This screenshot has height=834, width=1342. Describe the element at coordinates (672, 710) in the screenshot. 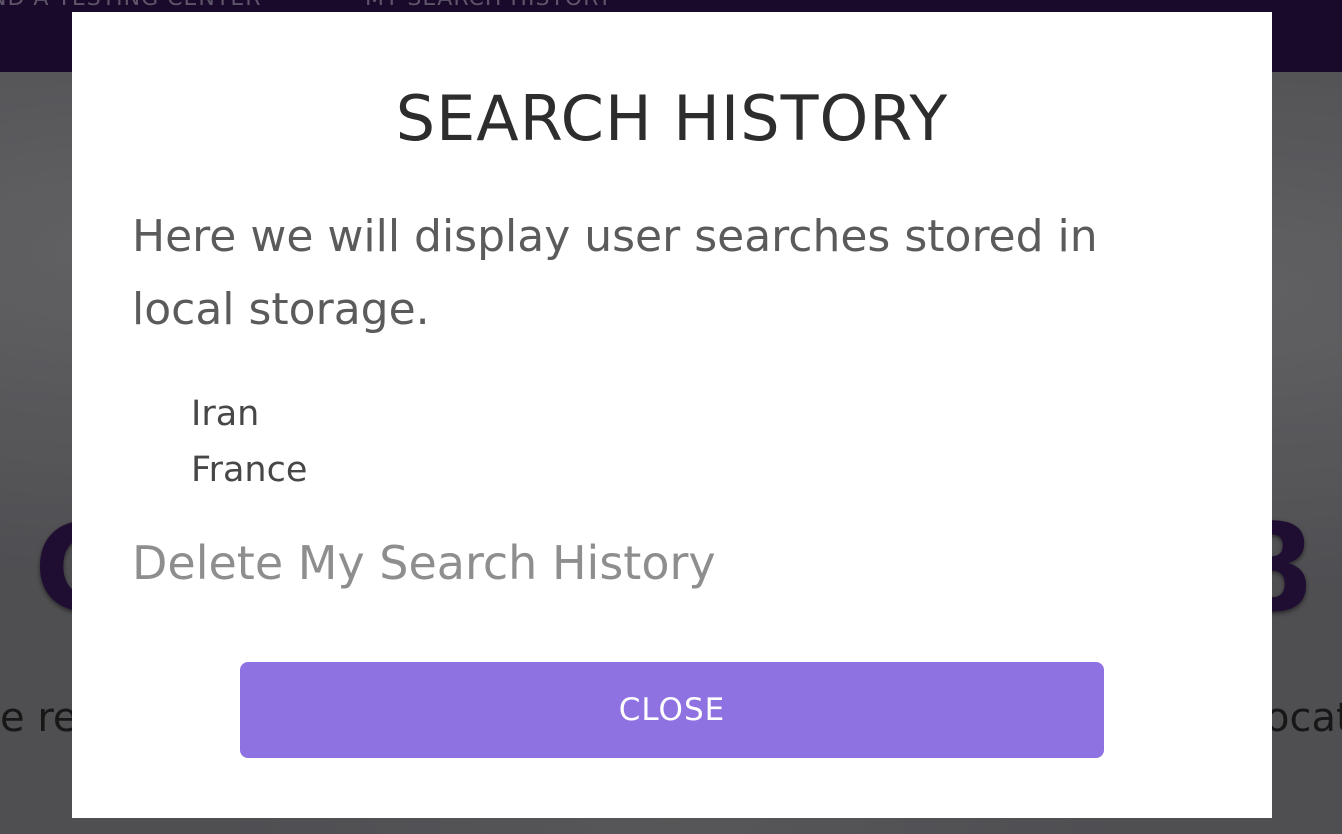

I see `close-button: CLOSE` at that location.